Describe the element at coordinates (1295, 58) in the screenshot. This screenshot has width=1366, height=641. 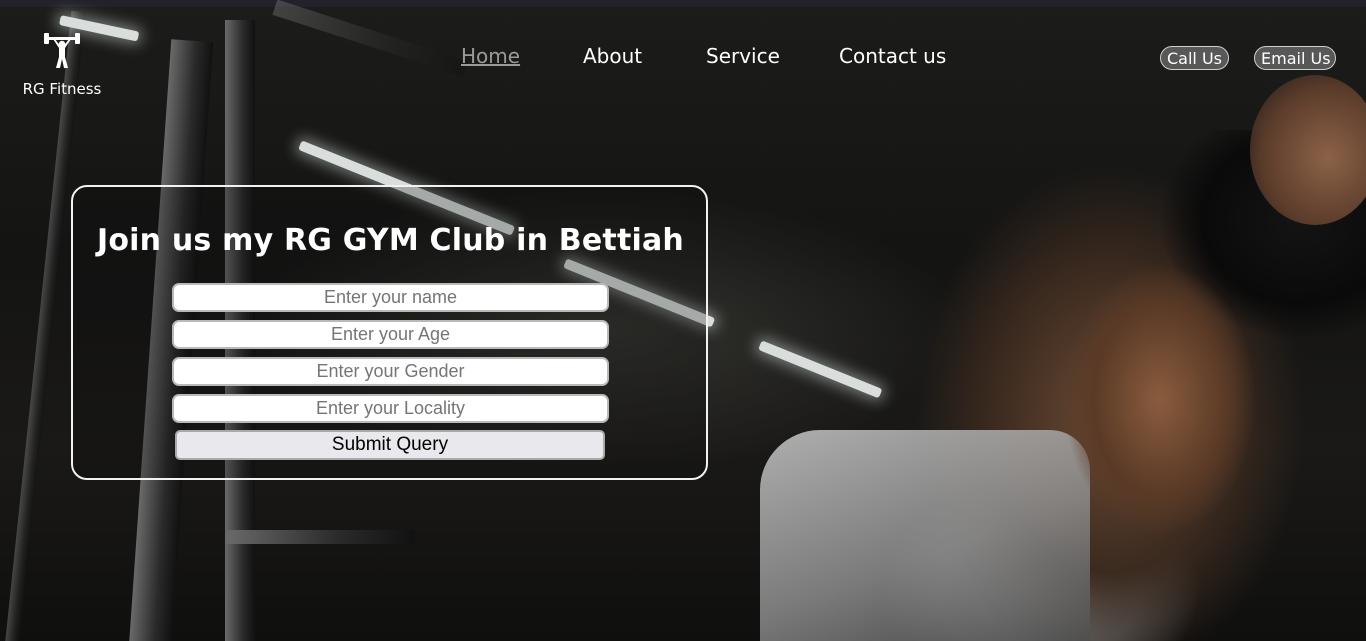
I see `email-us-button: Email Us` at that location.